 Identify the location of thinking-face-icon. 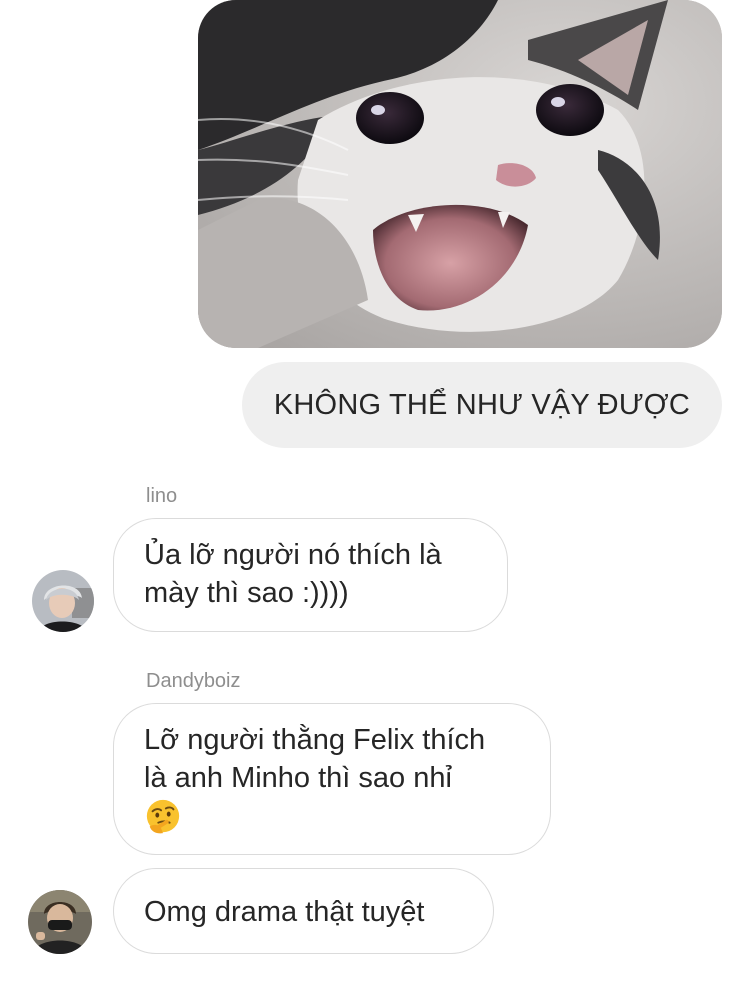
(163, 817).